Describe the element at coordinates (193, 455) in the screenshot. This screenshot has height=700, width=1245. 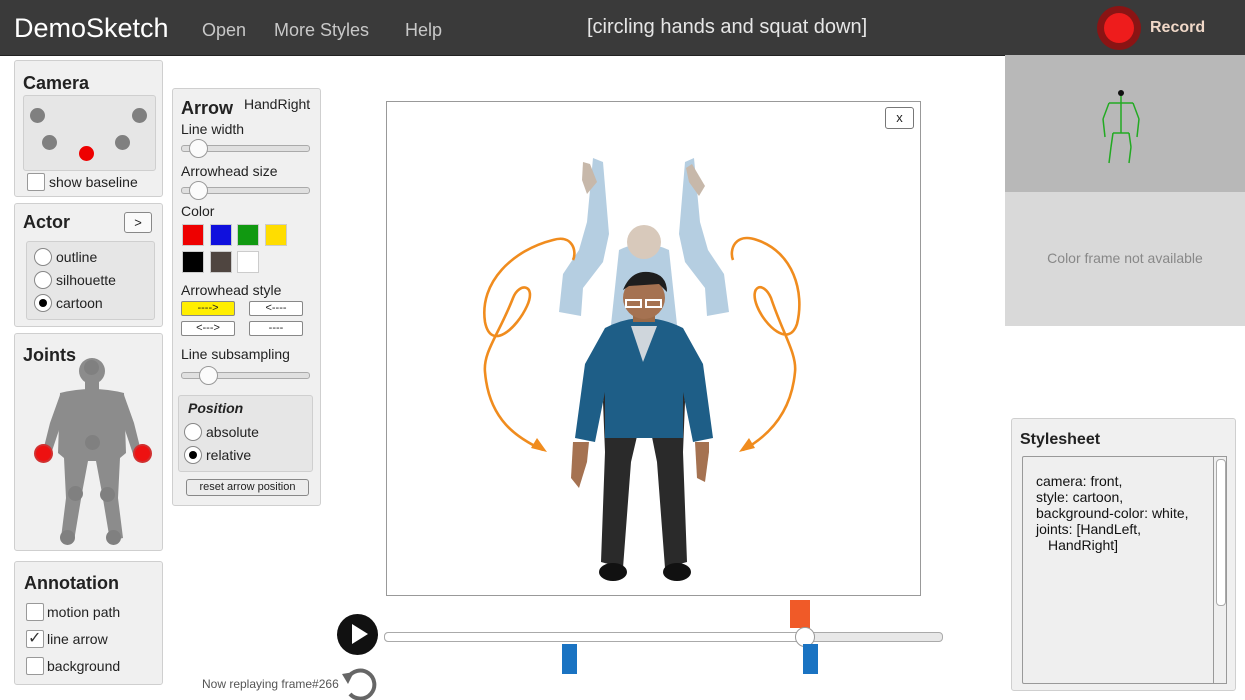
I see `position-relative-radio` at that location.